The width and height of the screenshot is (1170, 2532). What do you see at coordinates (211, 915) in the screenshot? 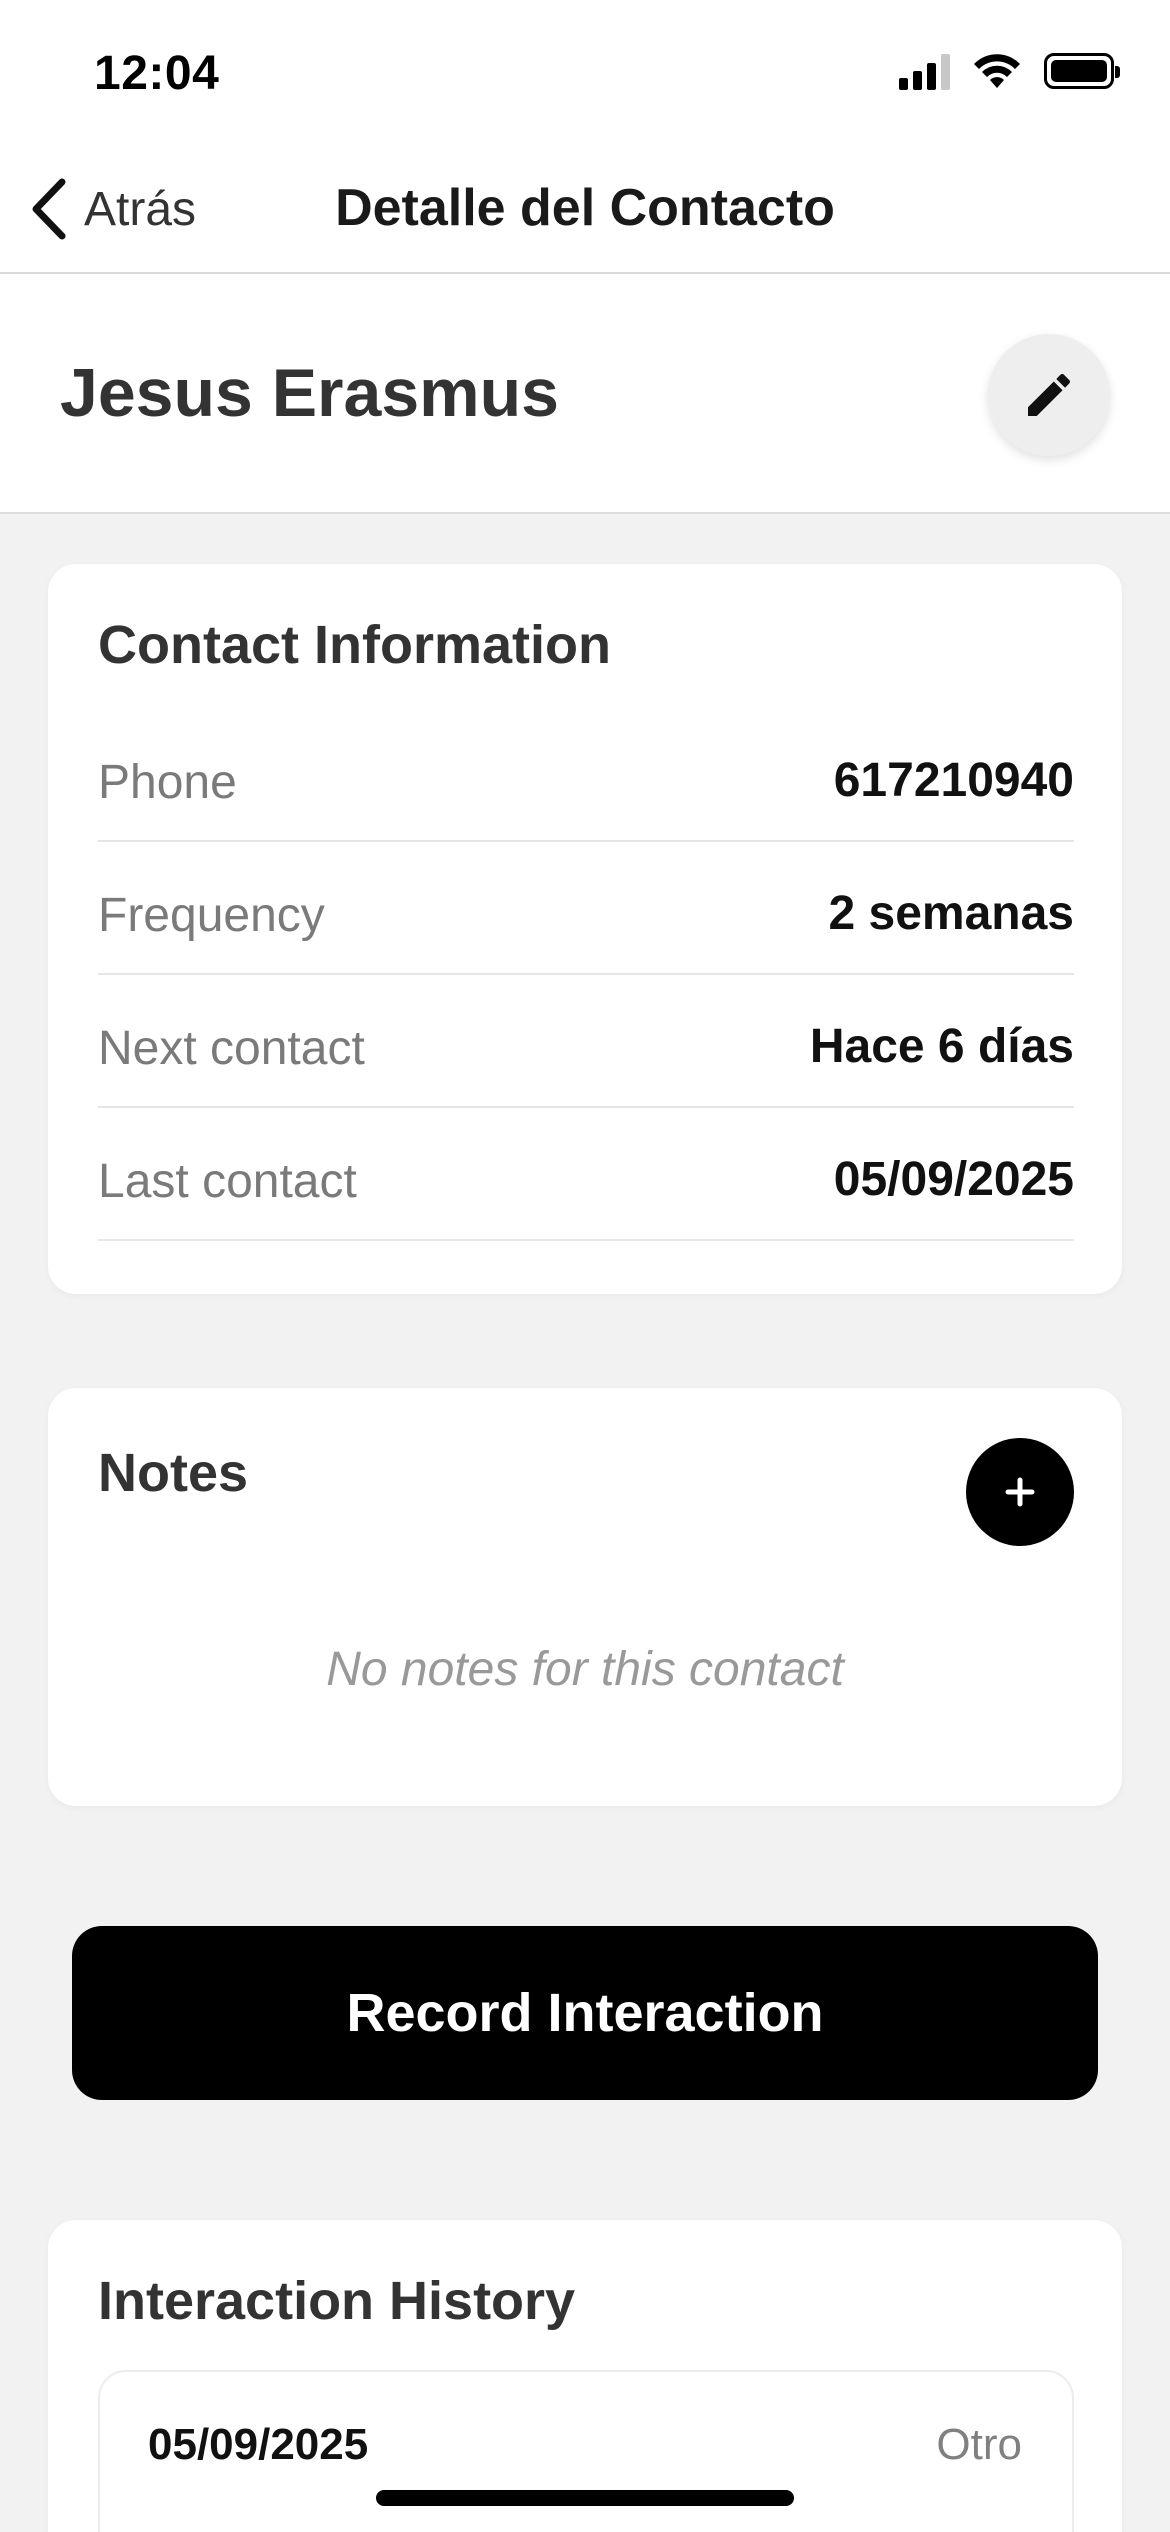
I see `info-label: Frequency` at bounding box center [211, 915].